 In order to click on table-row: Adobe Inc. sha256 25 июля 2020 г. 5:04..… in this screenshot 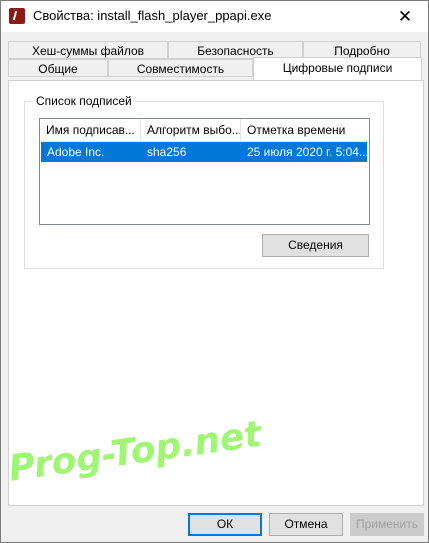, I will do `click(204, 152)`.